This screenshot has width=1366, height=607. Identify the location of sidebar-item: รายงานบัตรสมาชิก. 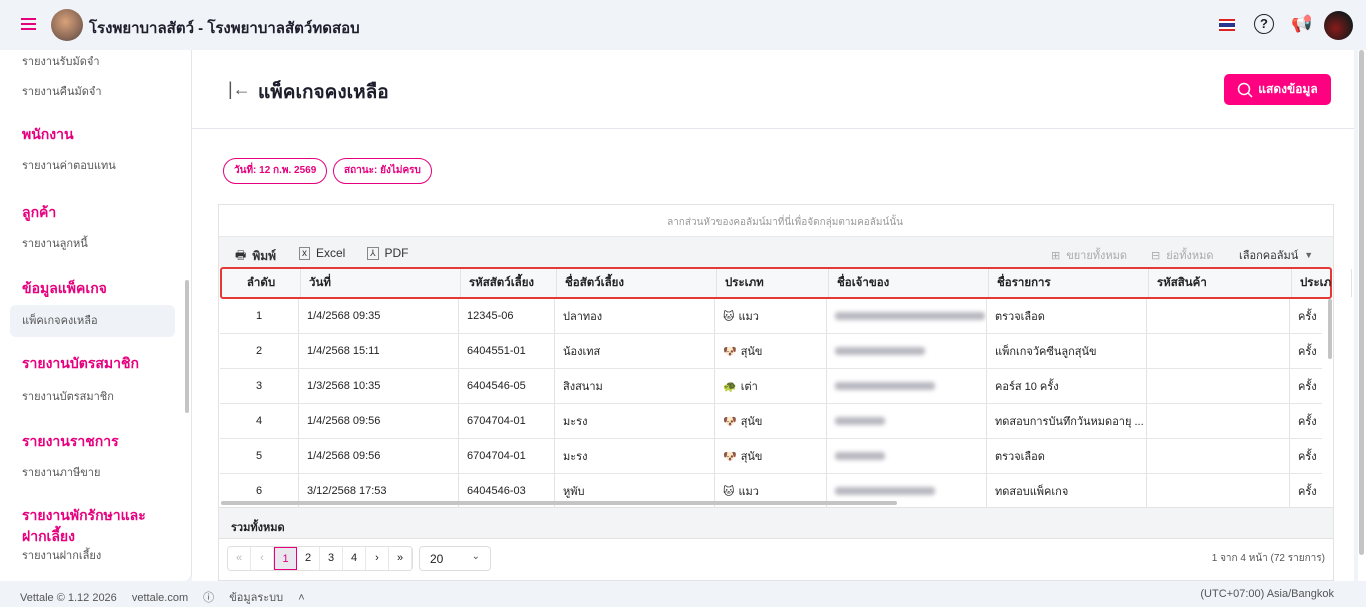
(68, 396).